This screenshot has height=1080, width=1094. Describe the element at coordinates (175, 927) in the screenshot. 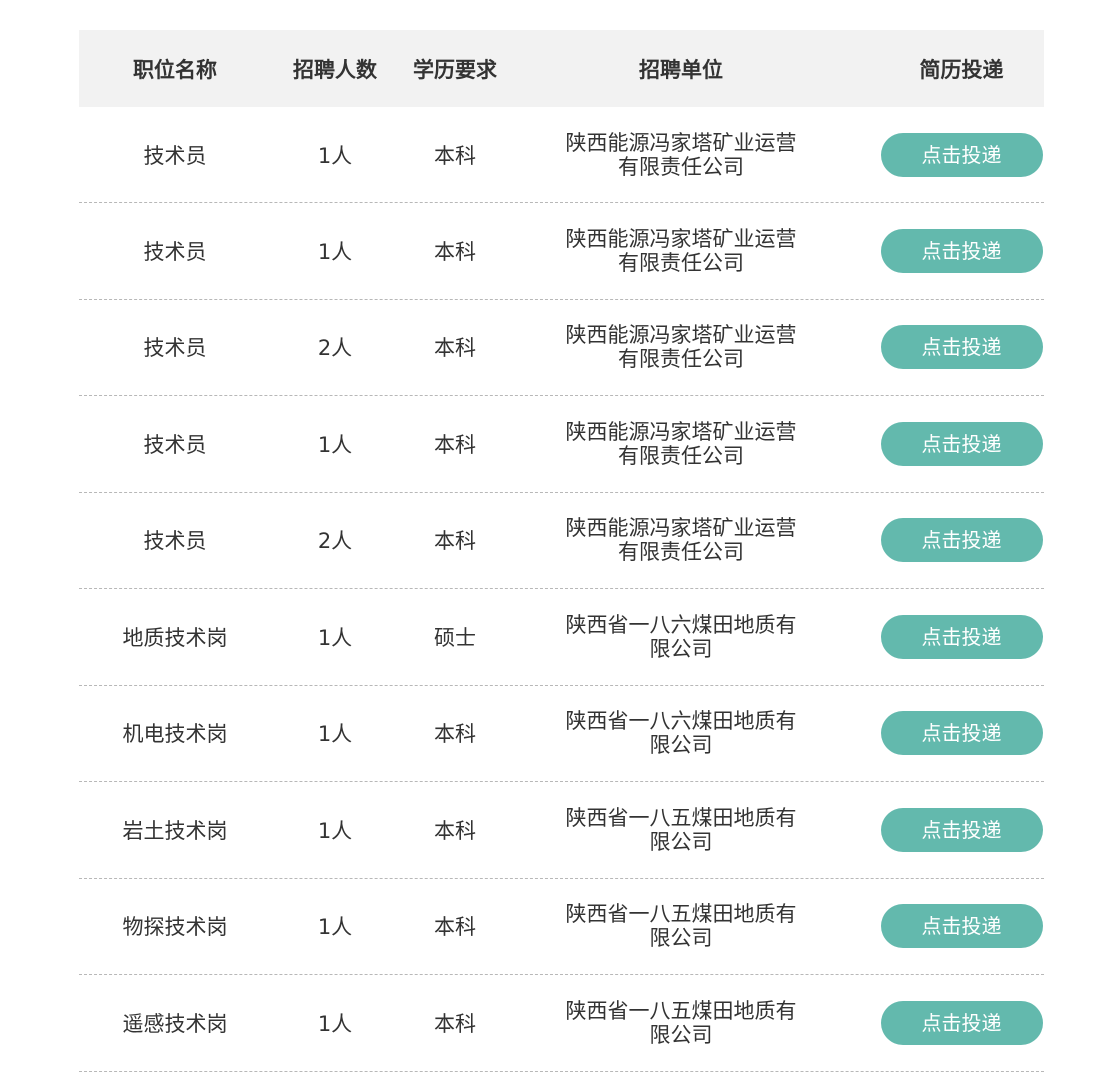

I see `position-cell: 物探技术岗` at that location.